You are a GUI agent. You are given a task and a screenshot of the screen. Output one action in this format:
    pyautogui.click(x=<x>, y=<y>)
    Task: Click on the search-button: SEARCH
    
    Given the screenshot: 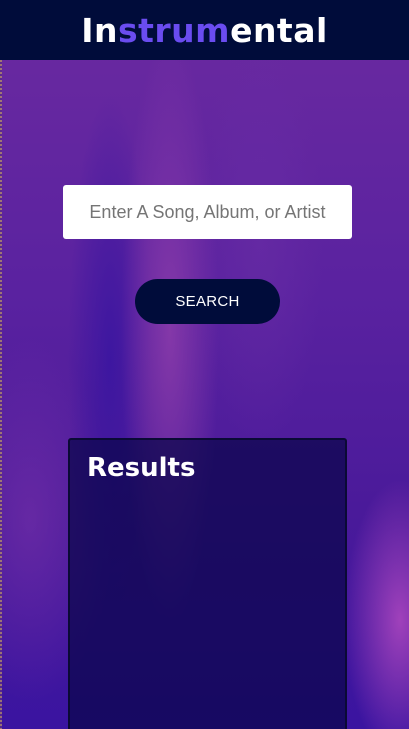 What is the action you would take?
    pyautogui.click(x=207, y=301)
    